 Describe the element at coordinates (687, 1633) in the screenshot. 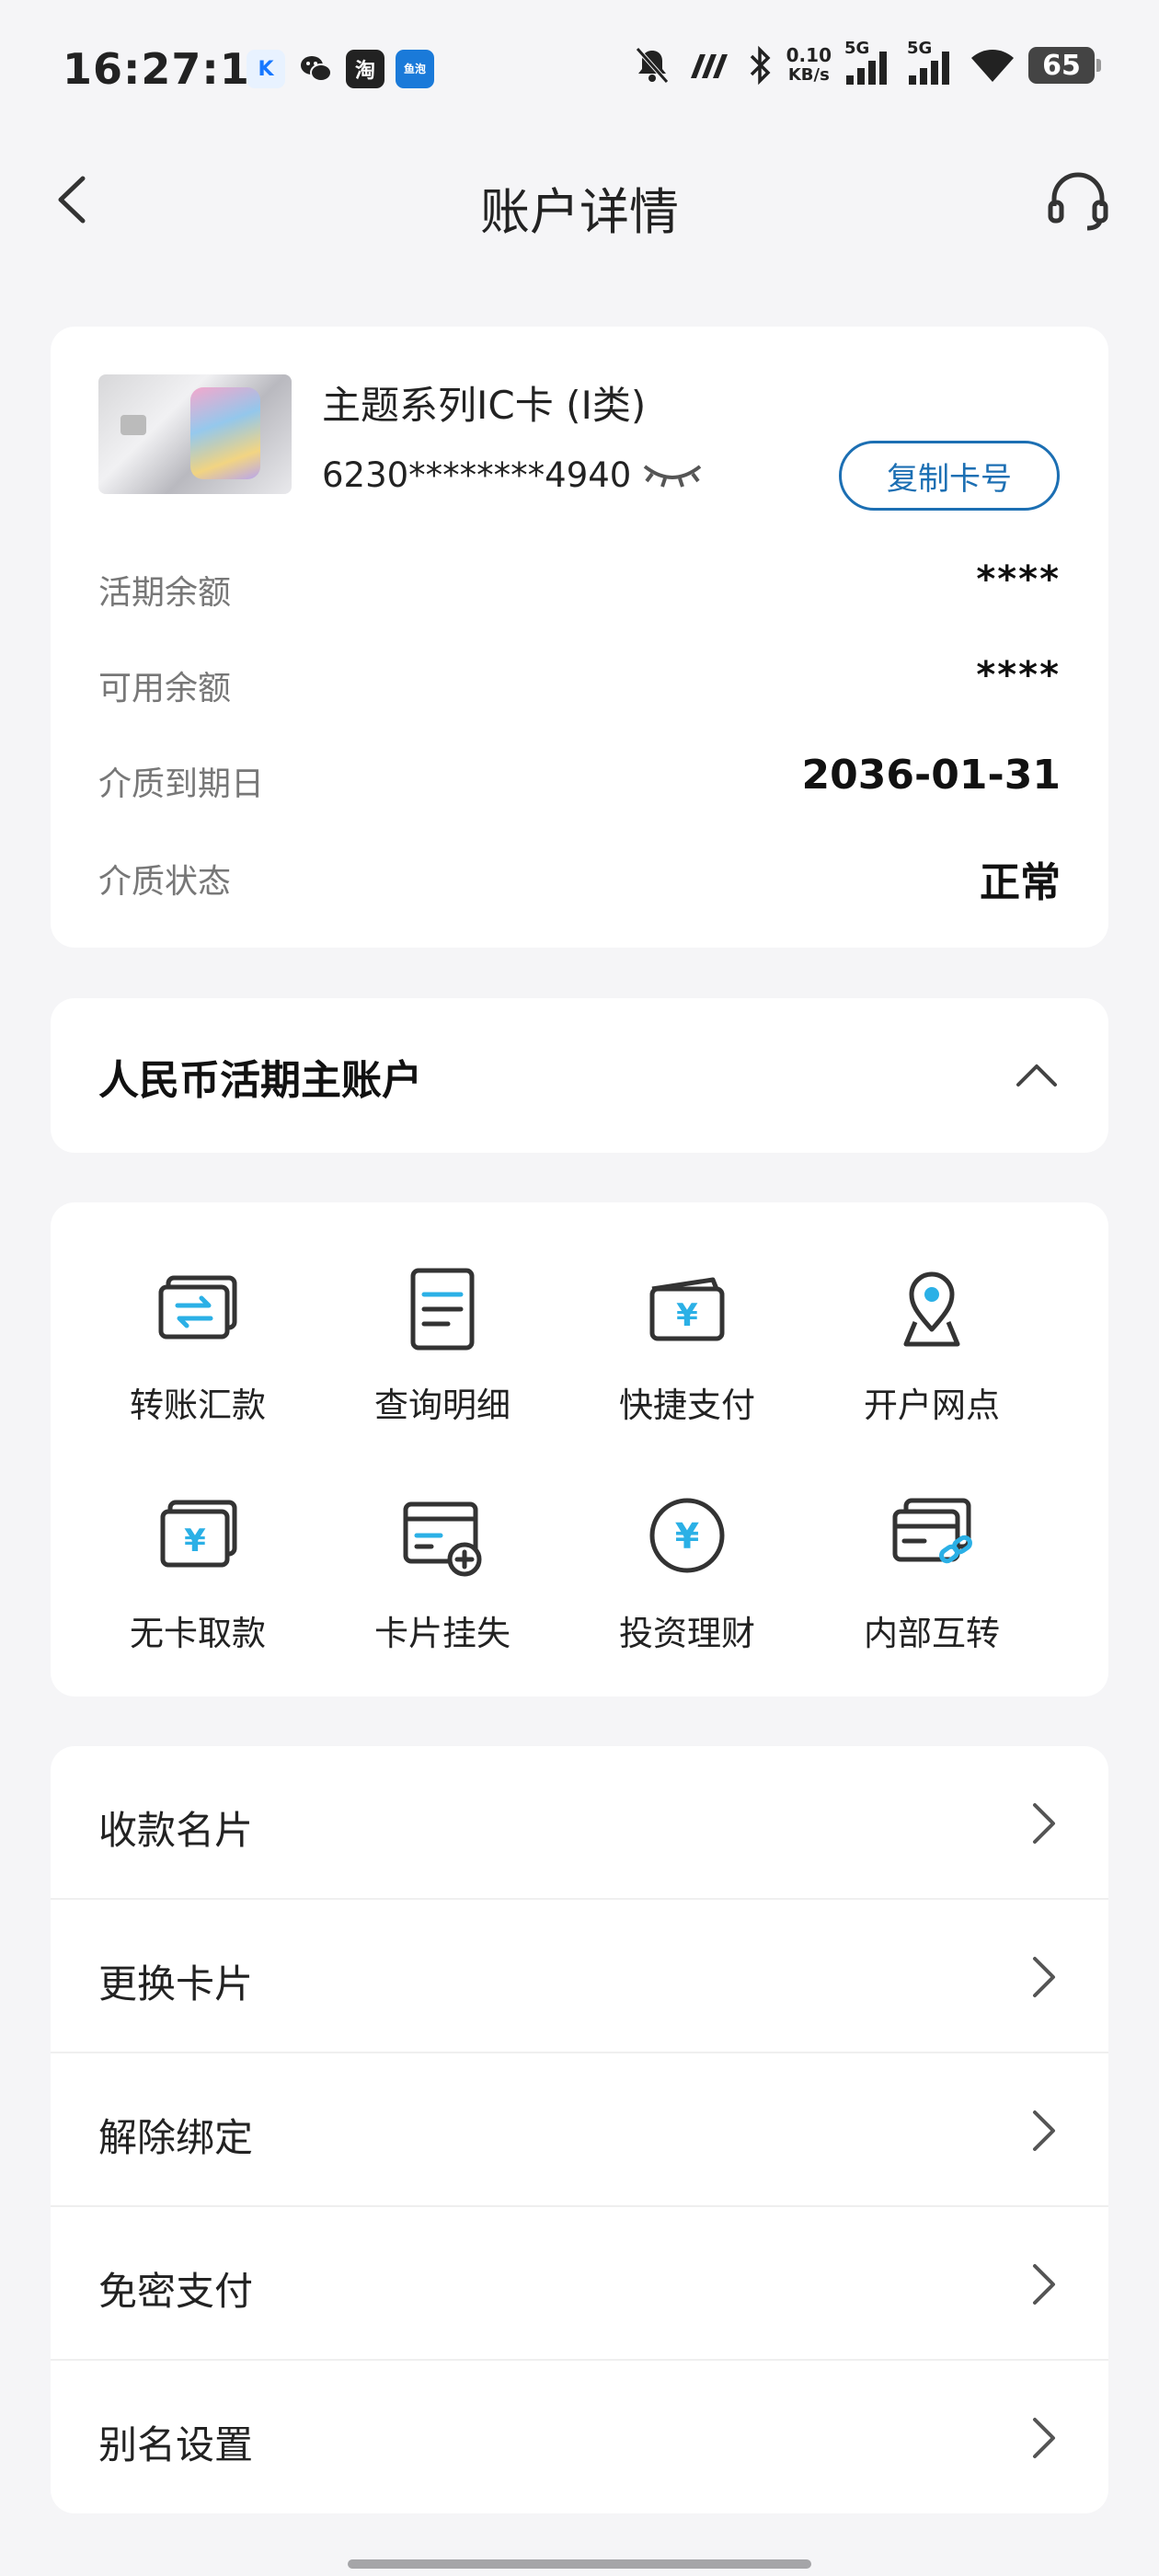

I see `function-label: 投资理财` at that location.